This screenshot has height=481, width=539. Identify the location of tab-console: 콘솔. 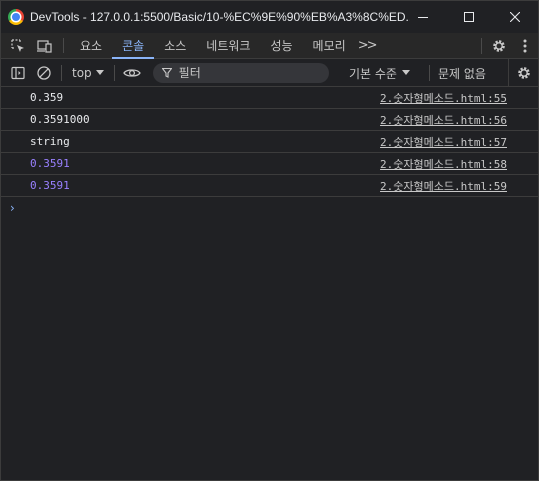
(133, 46).